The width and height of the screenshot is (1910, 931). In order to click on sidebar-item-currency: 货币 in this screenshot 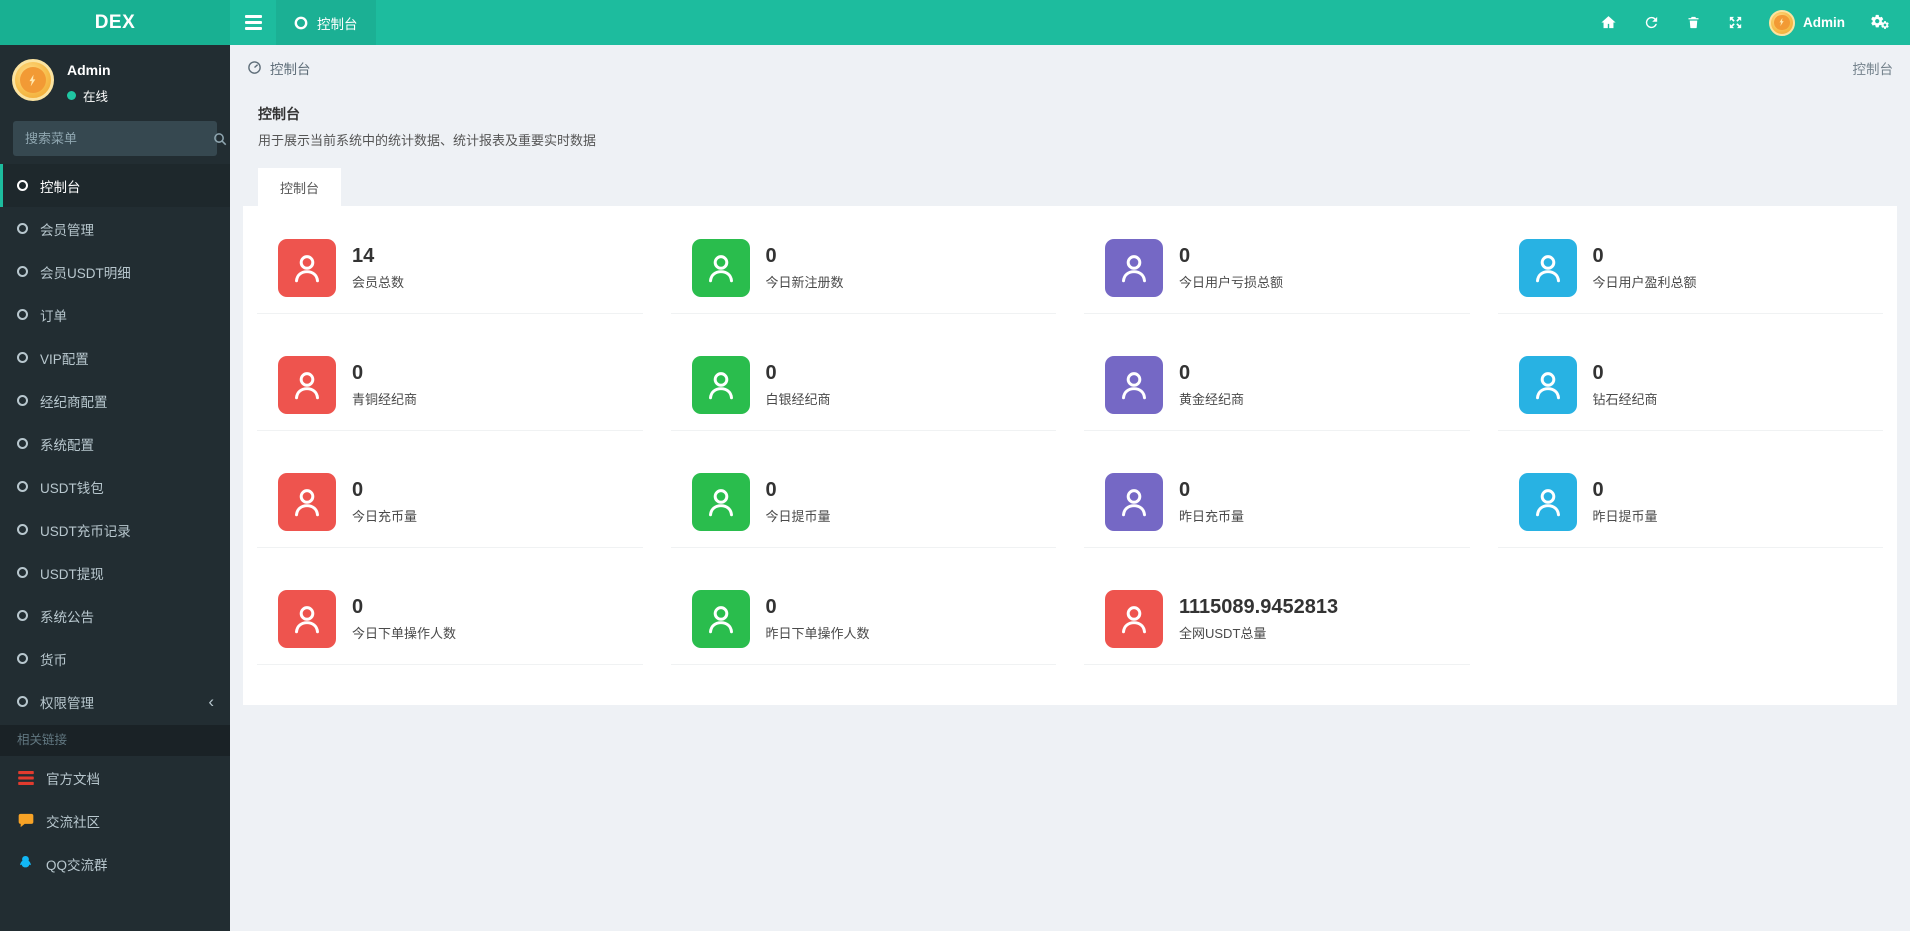, I will do `click(115, 658)`.